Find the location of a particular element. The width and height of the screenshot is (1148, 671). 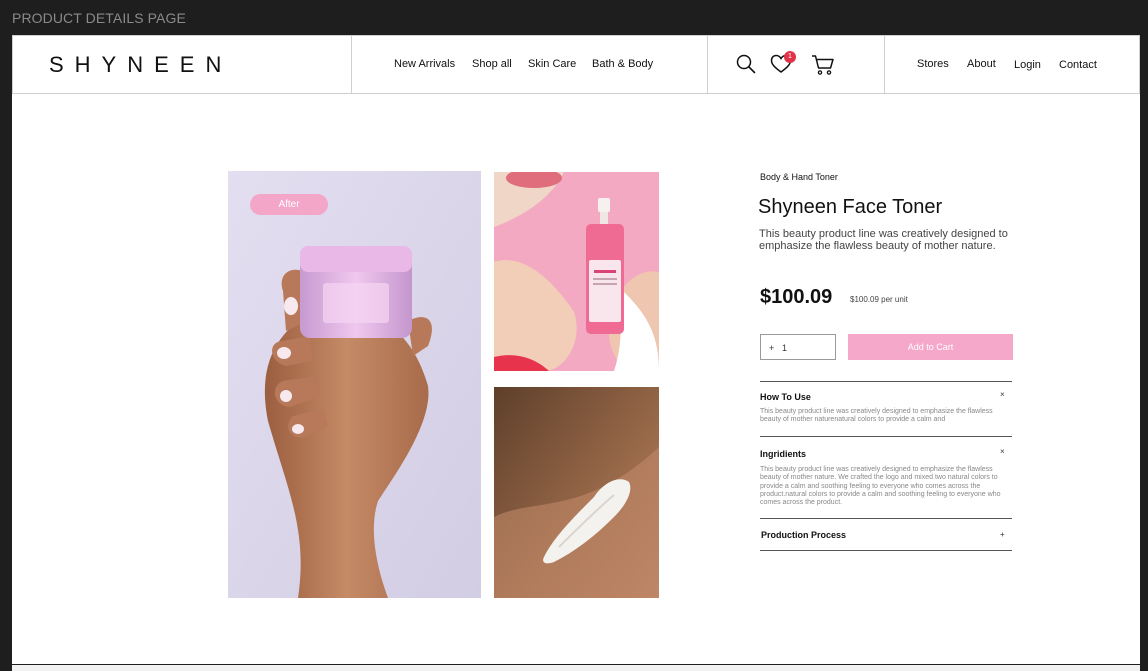

cart-icon is located at coordinates (823, 65).